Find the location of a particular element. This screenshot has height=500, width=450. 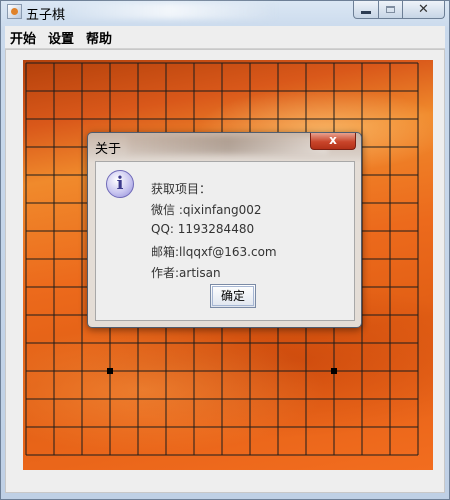

menu-settings: 设置 is located at coordinates (61, 37).